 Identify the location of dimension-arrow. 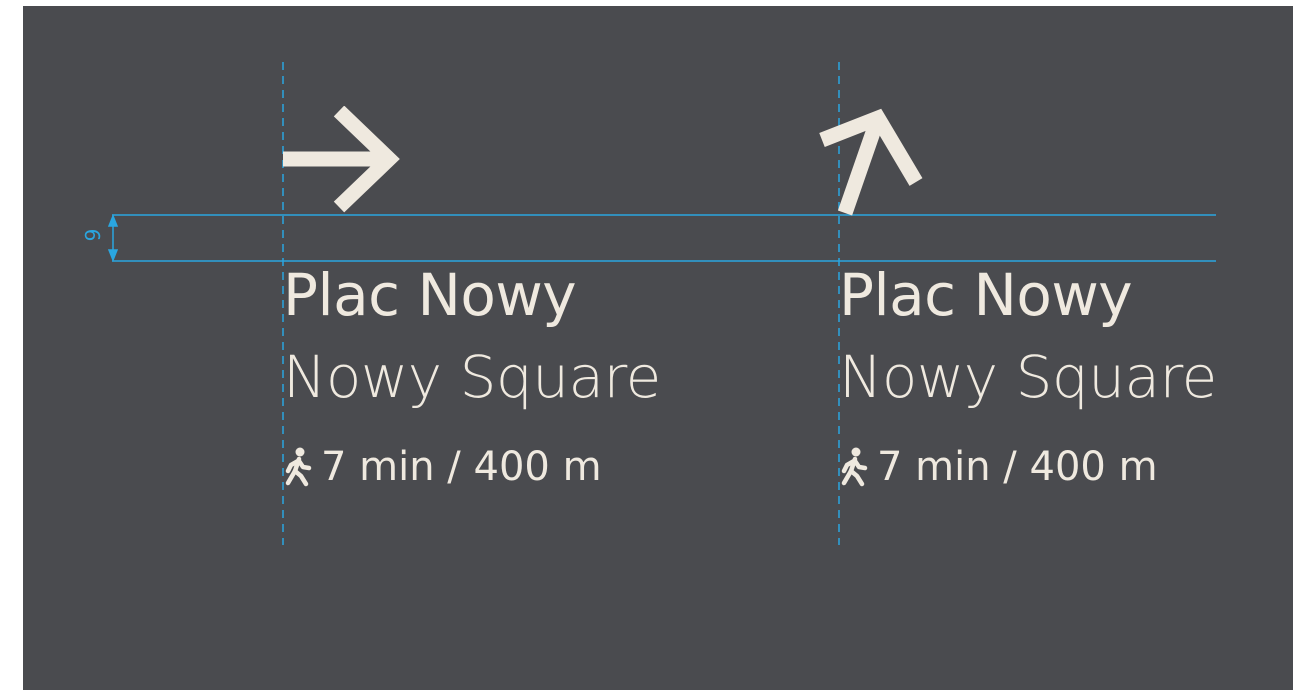
(113, 238).